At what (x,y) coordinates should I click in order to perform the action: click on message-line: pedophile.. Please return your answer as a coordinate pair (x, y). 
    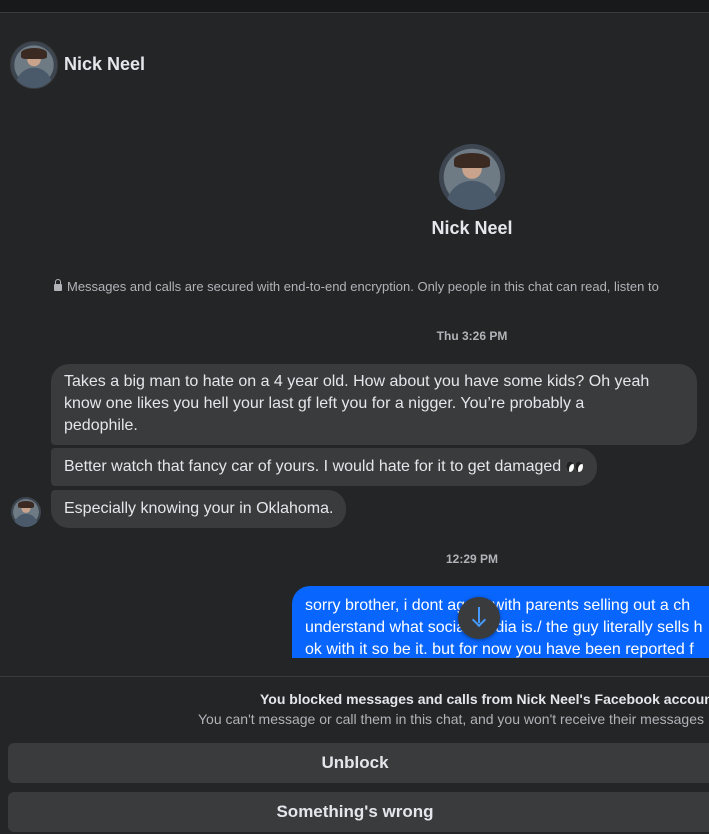
    Looking at the image, I should click on (101, 425).